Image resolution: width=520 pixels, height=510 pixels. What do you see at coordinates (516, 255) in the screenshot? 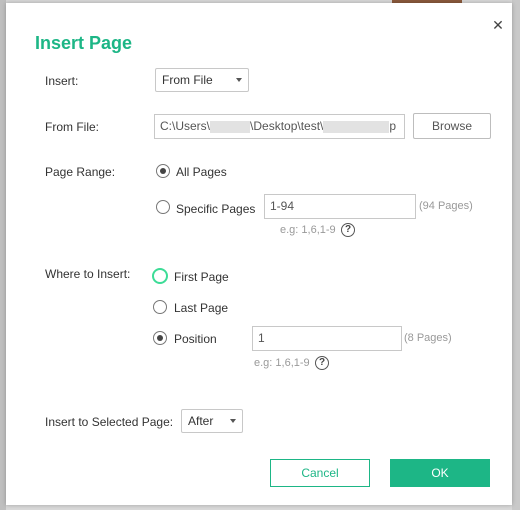
I see `background-window-right` at bounding box center [516, 255].